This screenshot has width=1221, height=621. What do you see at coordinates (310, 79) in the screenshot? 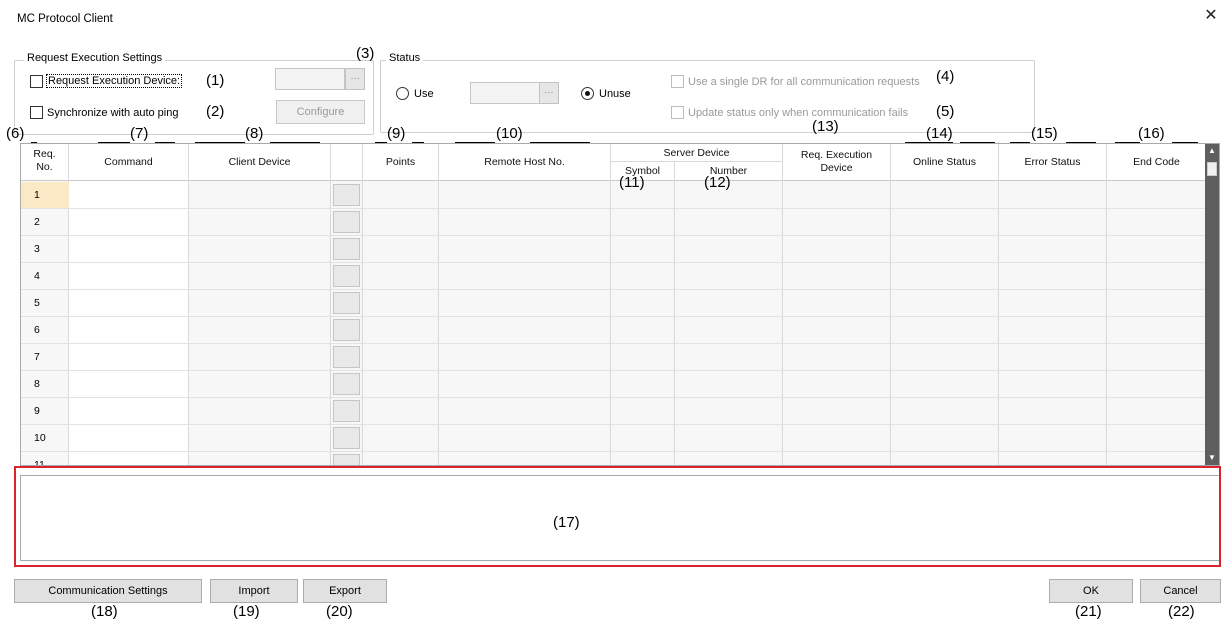
I see `request-execution-device-field` at bounding box center [310, 79].